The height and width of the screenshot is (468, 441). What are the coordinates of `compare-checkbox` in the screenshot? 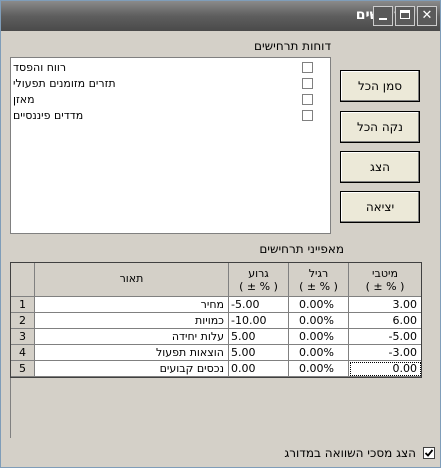 It's located at (429, 453).